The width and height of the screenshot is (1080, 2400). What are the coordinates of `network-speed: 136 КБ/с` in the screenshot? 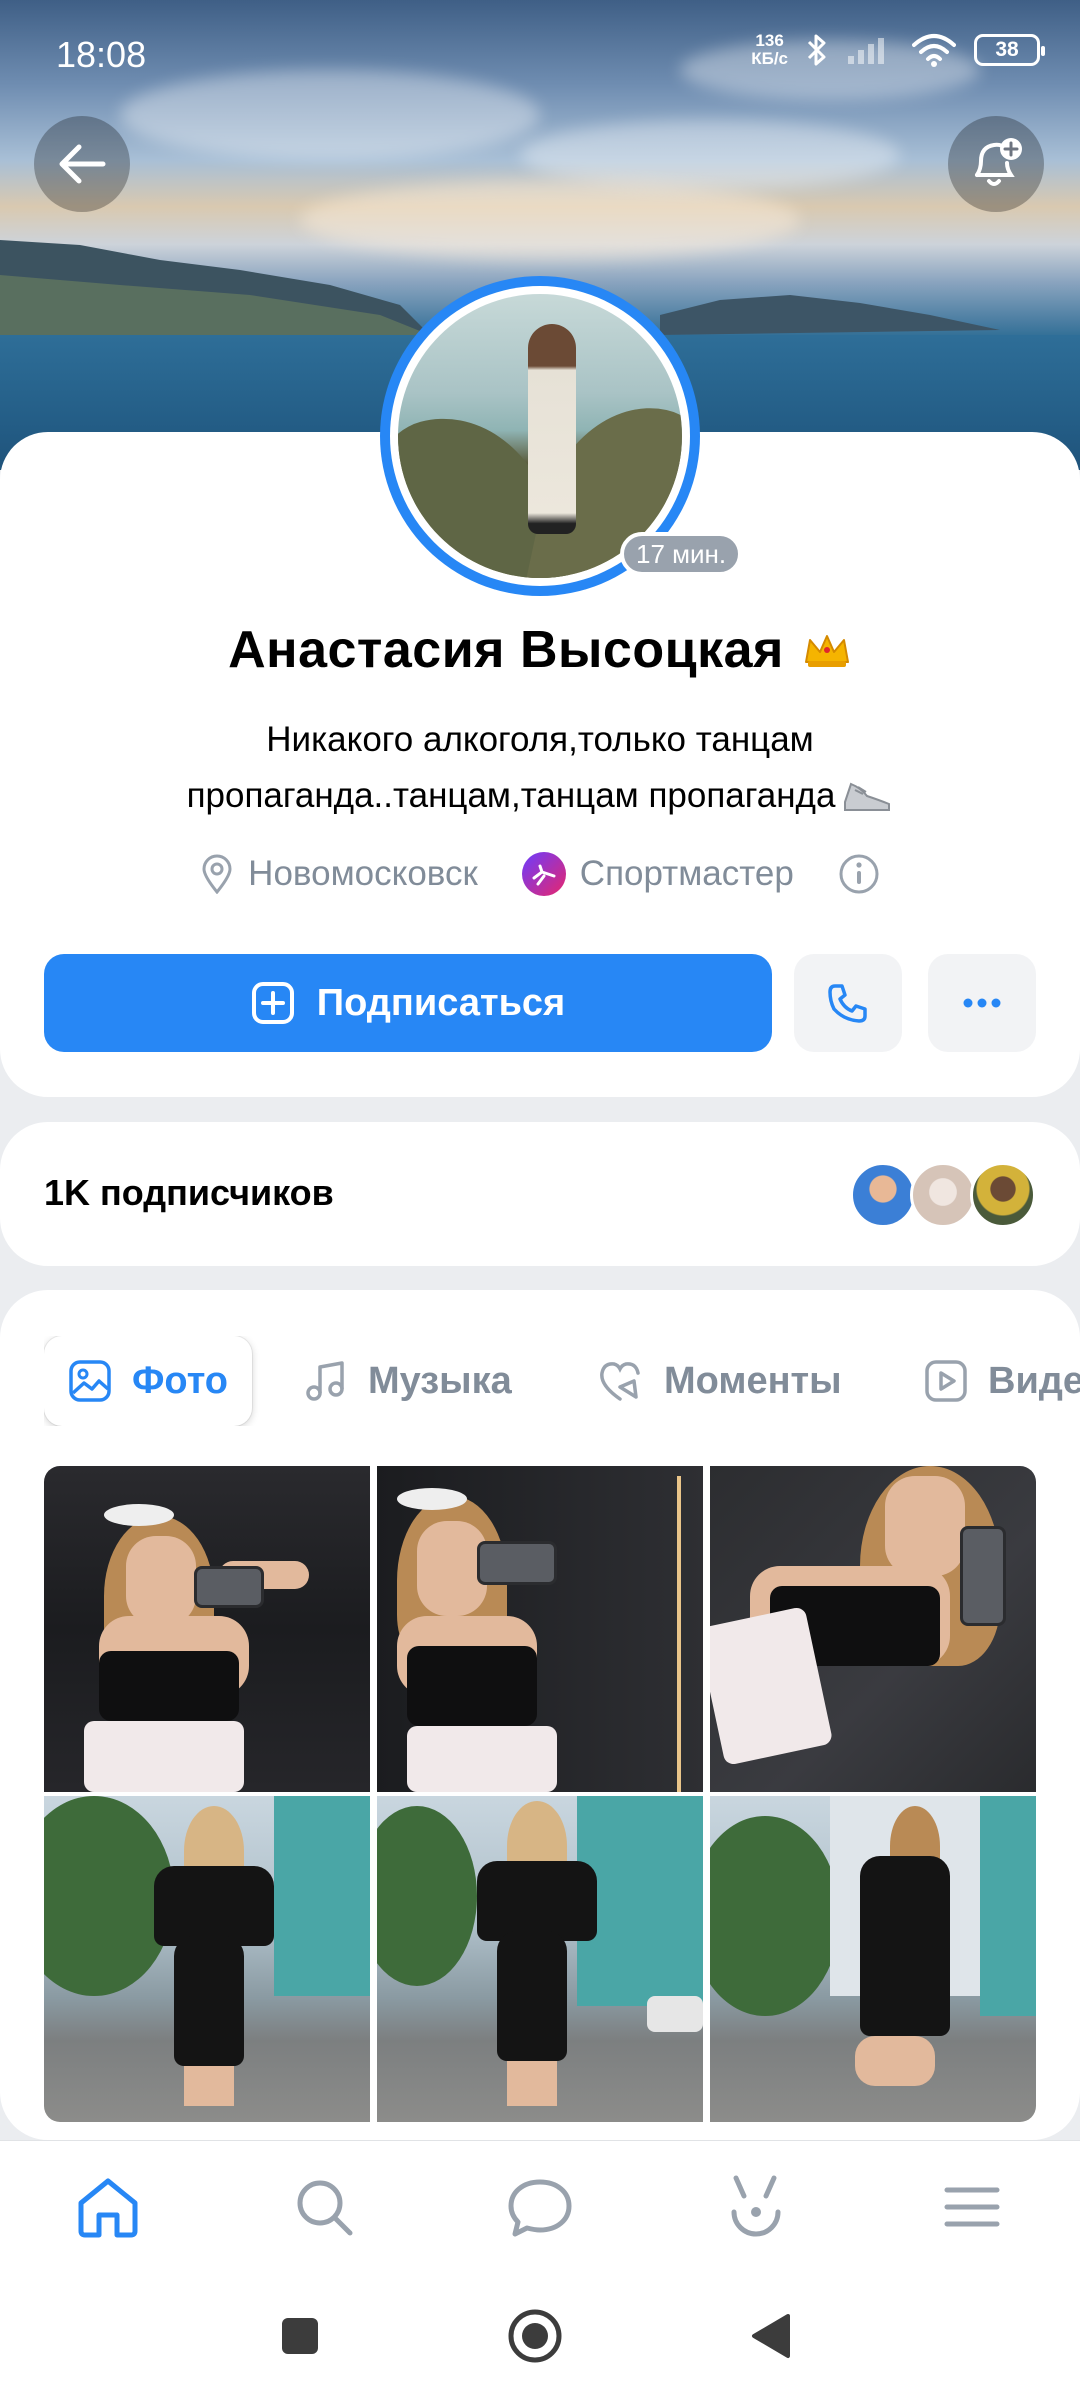 It's located at (769, 49).